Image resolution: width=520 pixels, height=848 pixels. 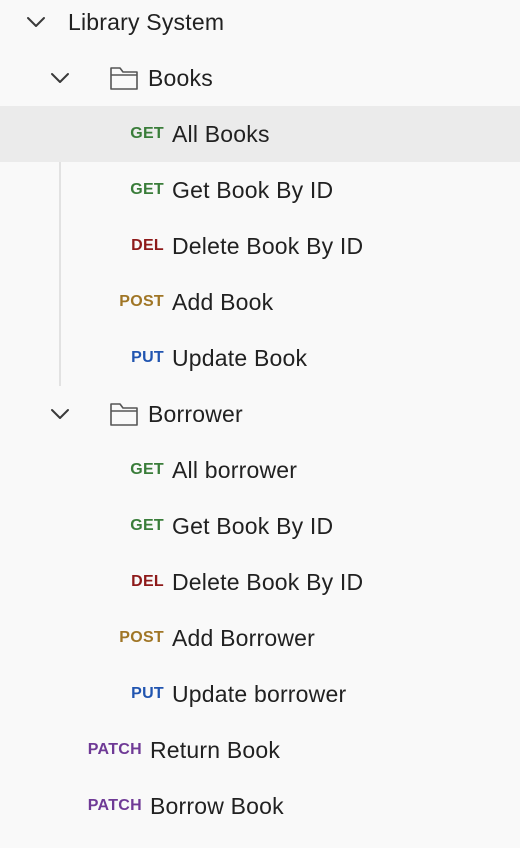 I want to click on request-name: Add Borrower, so click(x=244, y=637).